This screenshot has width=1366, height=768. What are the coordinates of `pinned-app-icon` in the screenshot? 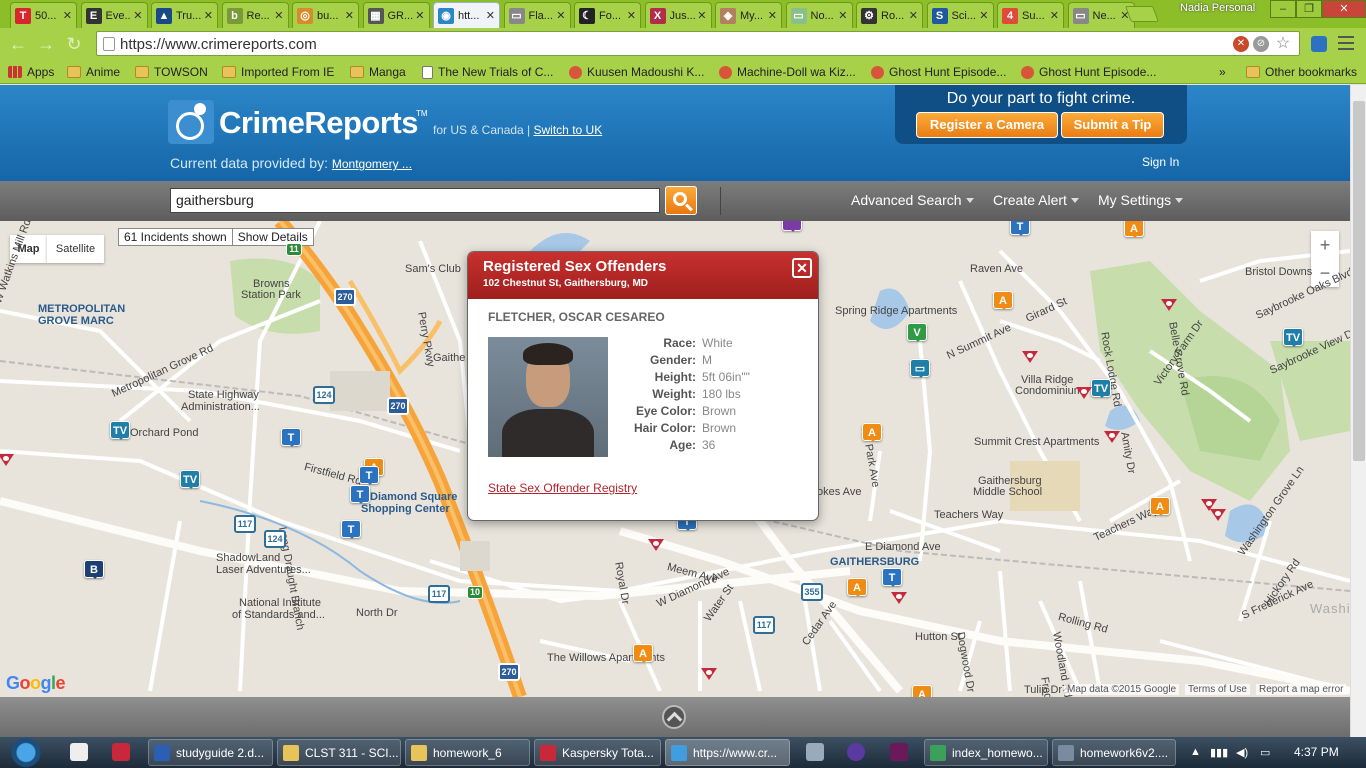 It's located at (79, 752).